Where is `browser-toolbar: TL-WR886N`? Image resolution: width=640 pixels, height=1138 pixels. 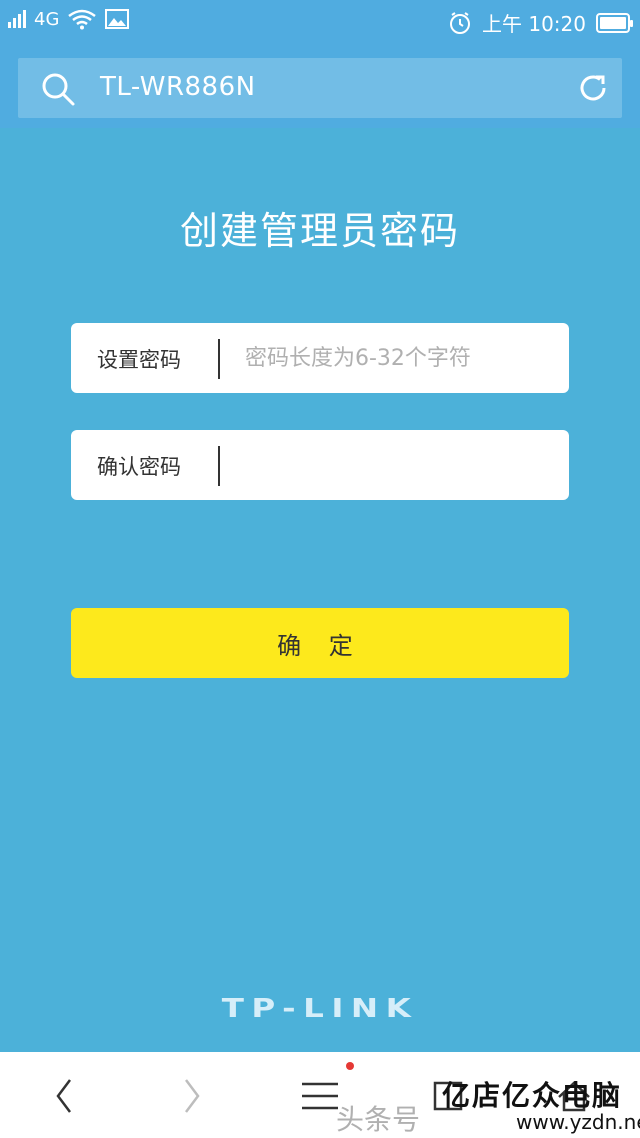 browser-toolbar: TL-WR886N is located at coordinates (320, 86).